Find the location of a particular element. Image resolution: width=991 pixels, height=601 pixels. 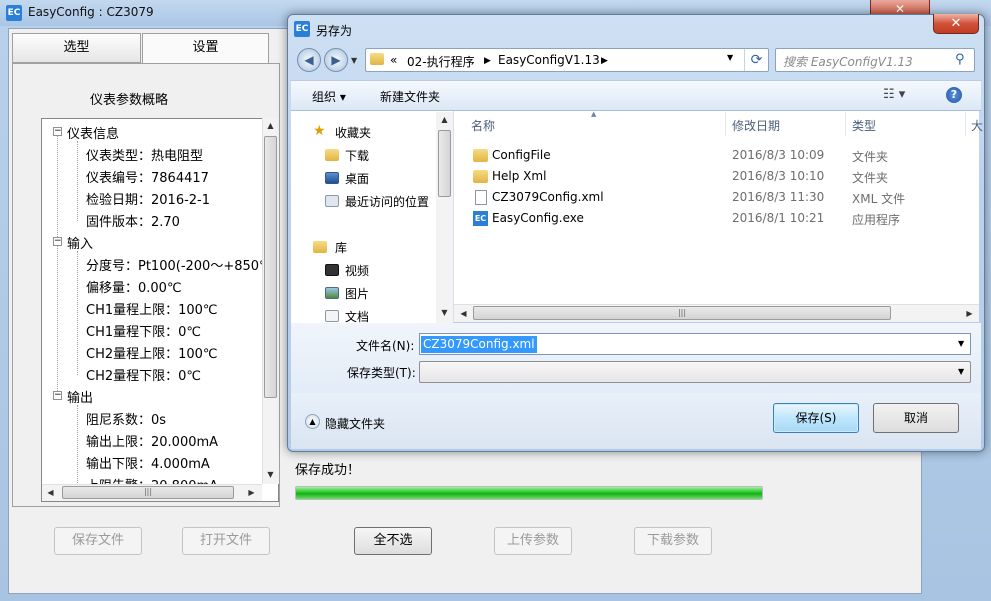

recent-locations-dropdown-icon: ▼ is located at coordinates (354, 60).